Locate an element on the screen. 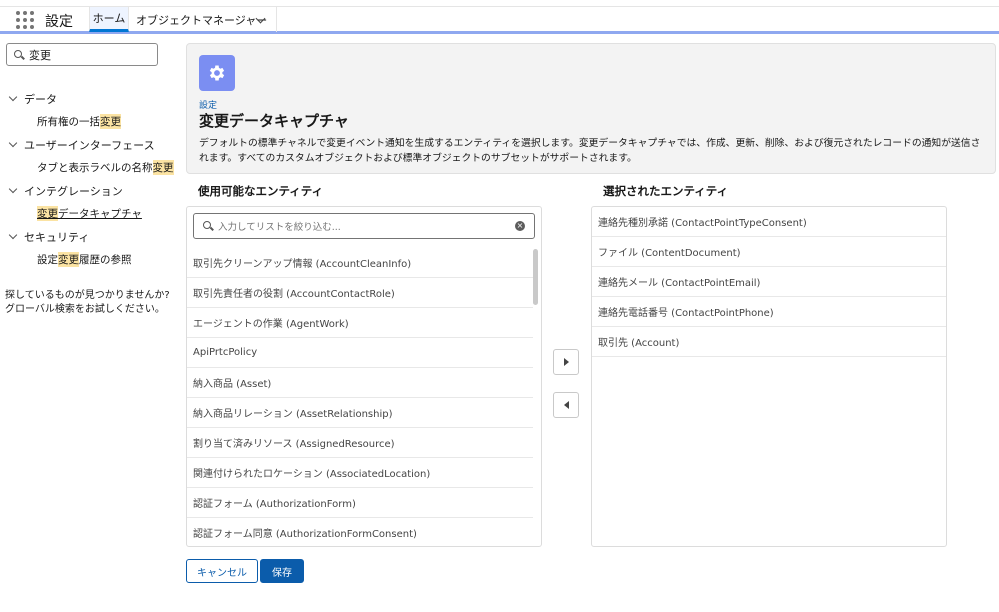  app-launcher-icon is located at coordinates (25, 20).